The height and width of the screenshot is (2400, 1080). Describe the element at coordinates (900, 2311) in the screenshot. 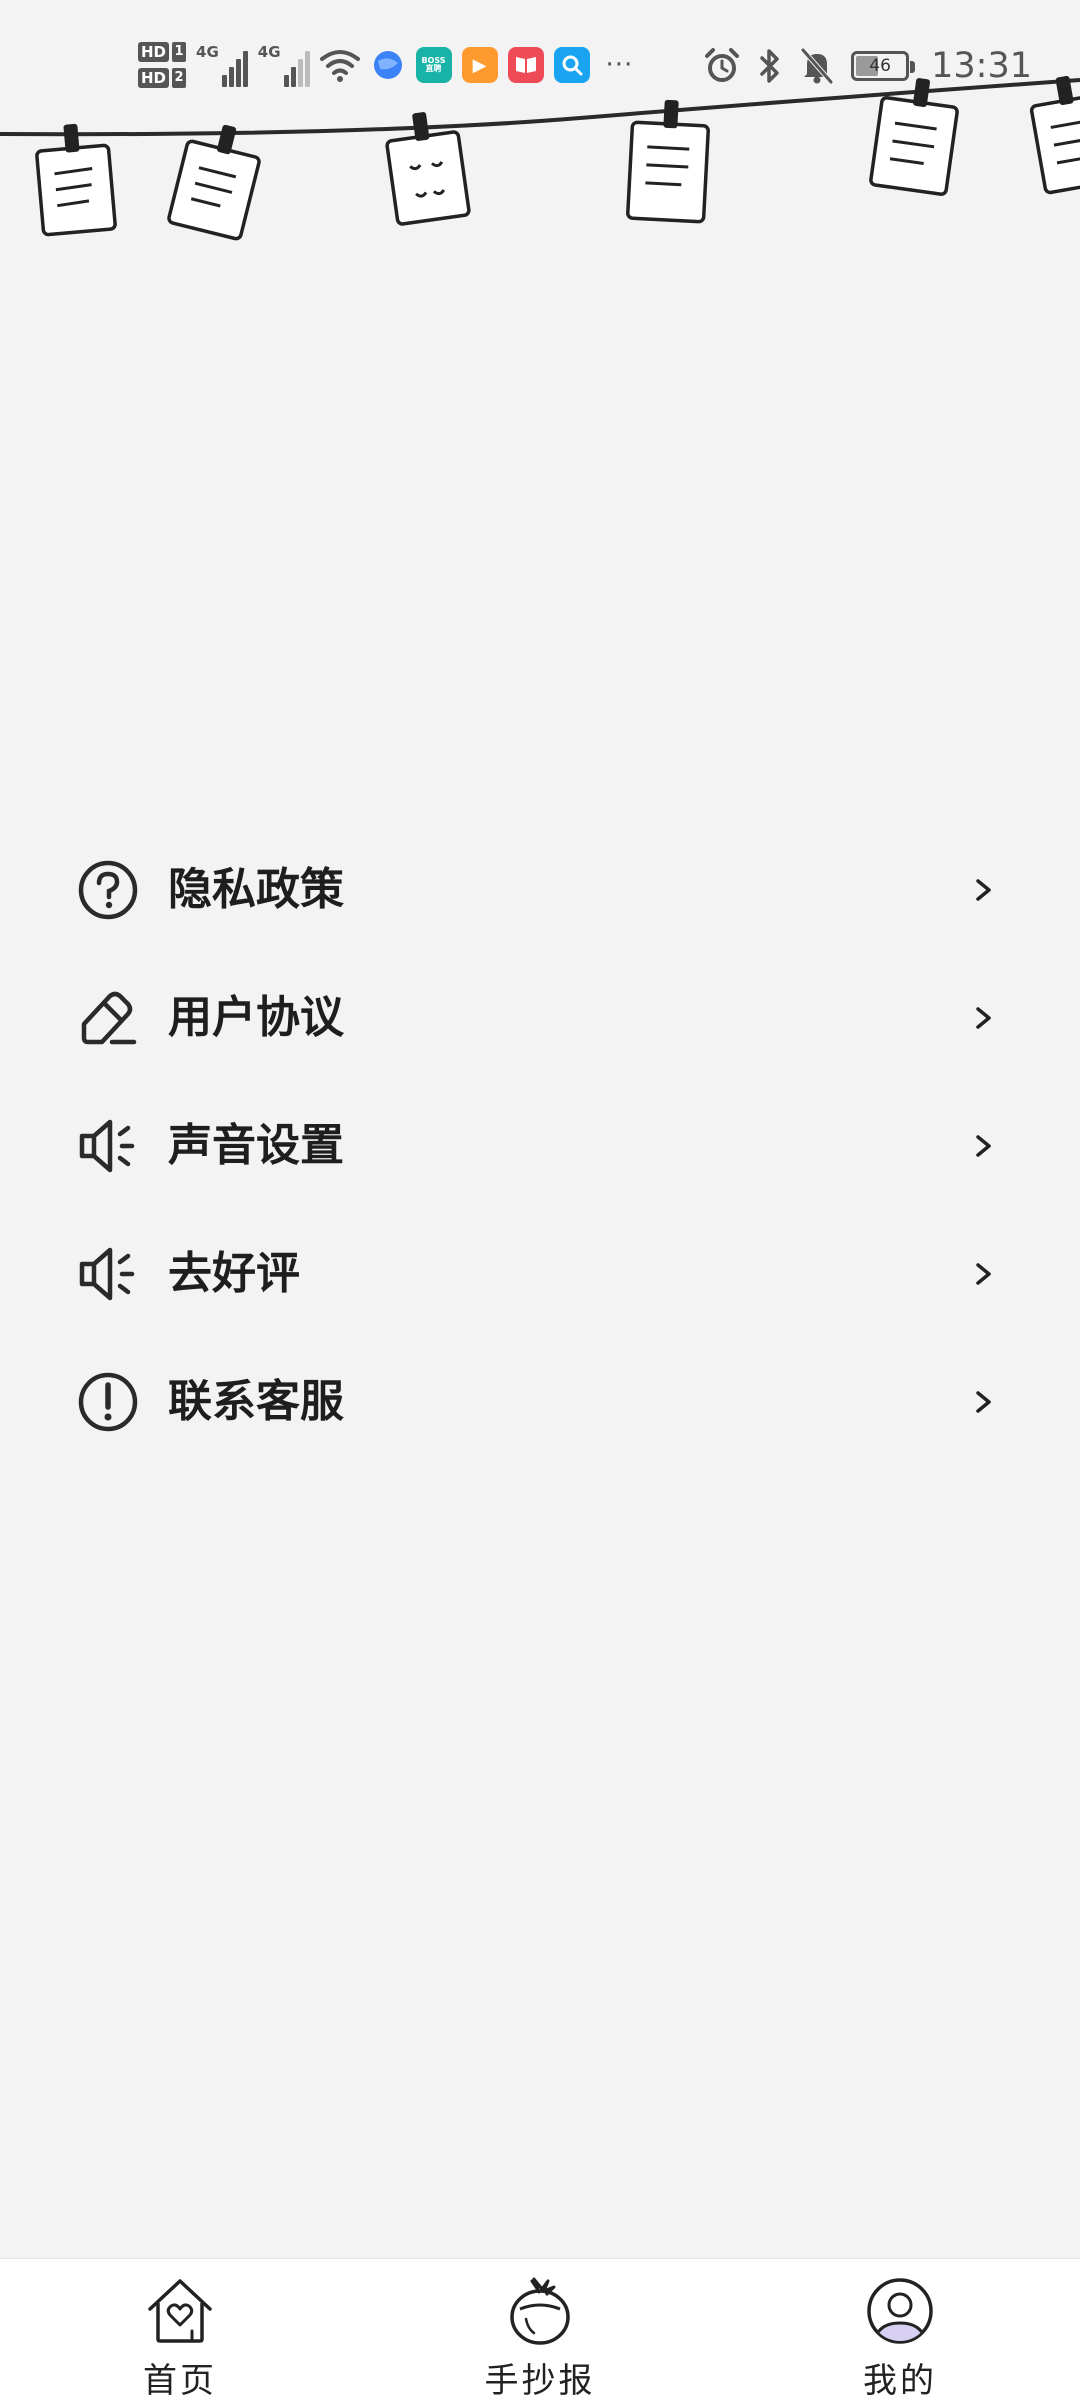

I see `user-avatar-icon` at that location.